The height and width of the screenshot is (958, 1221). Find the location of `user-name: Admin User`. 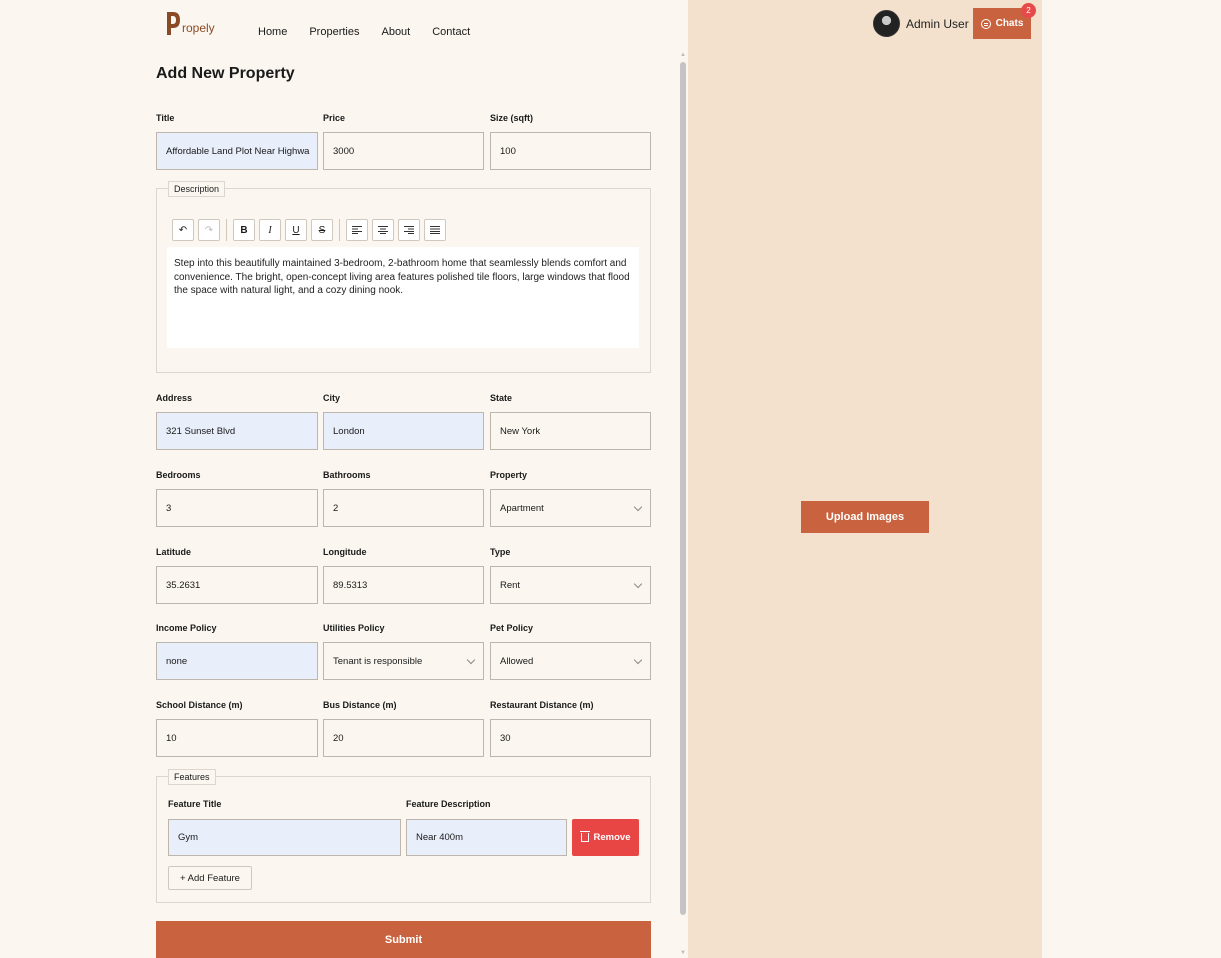

user-name: Admin User is located at coordinates (937, 23).